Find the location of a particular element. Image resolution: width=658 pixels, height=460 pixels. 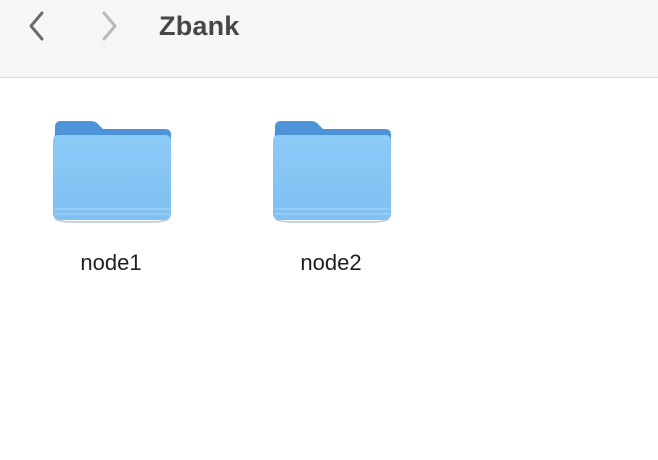

folder-item-node1: node1 is located at coordinates (111, 202).